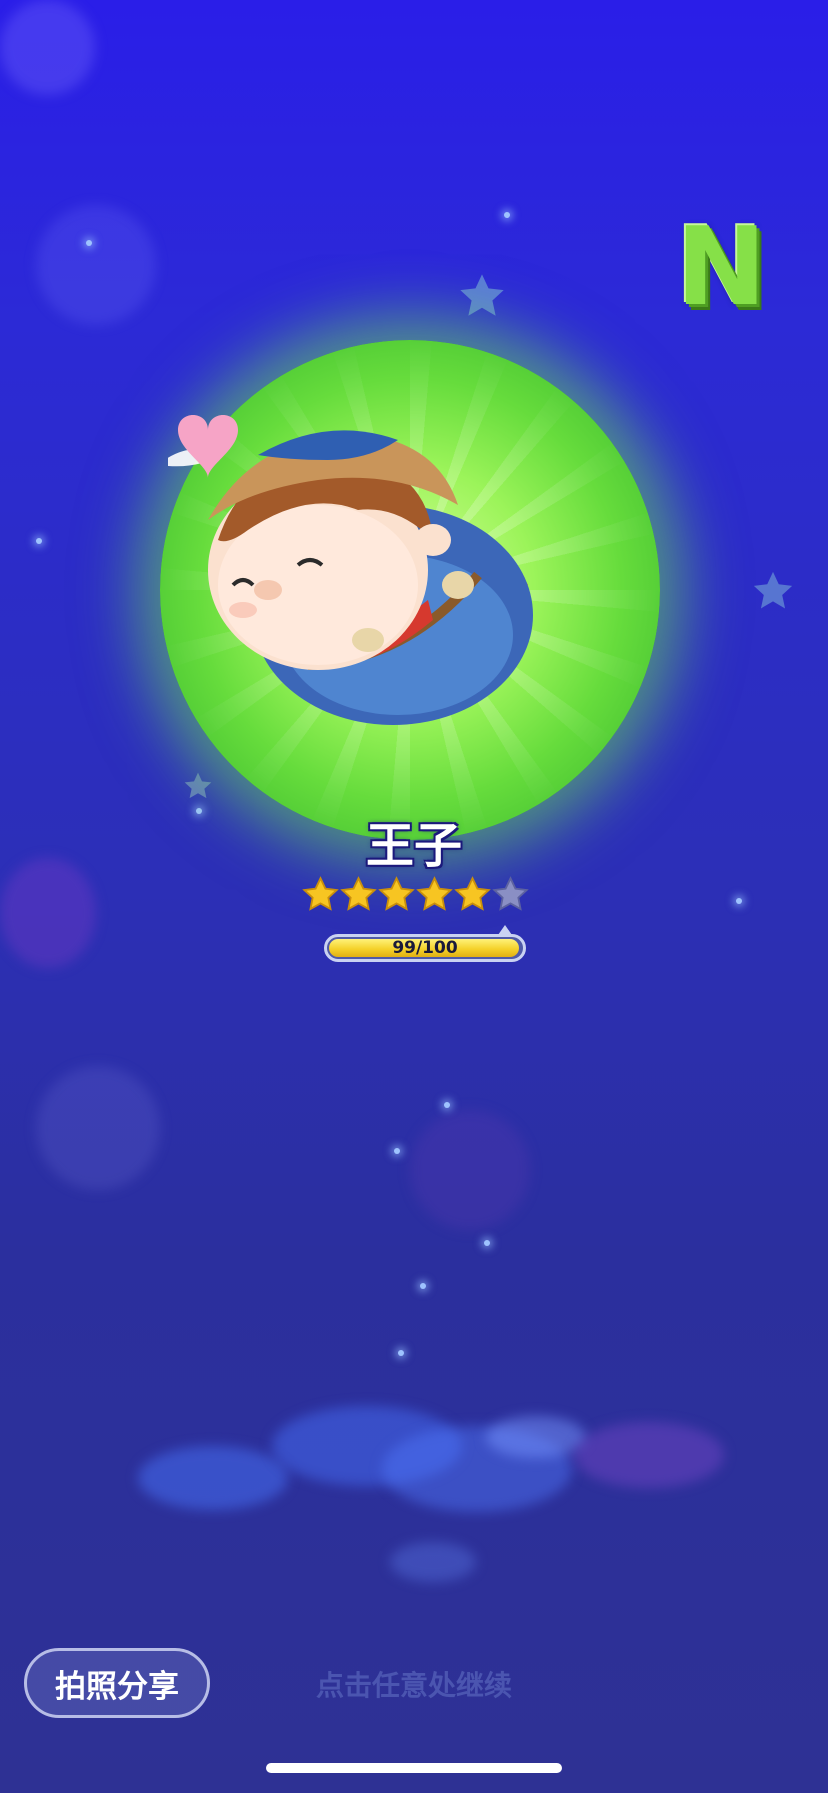 The image size is (828, 1793). I want to click on character-name: 王子, so click(413, 846).